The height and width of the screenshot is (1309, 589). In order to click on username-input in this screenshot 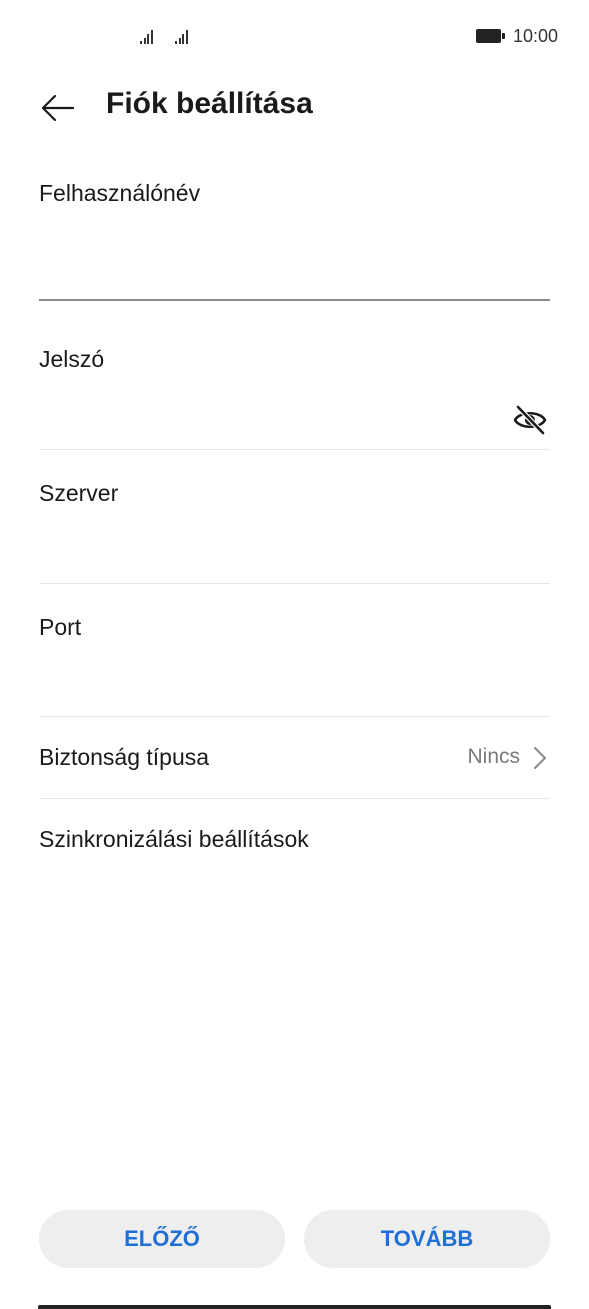, I will do `click(294, 262)`.